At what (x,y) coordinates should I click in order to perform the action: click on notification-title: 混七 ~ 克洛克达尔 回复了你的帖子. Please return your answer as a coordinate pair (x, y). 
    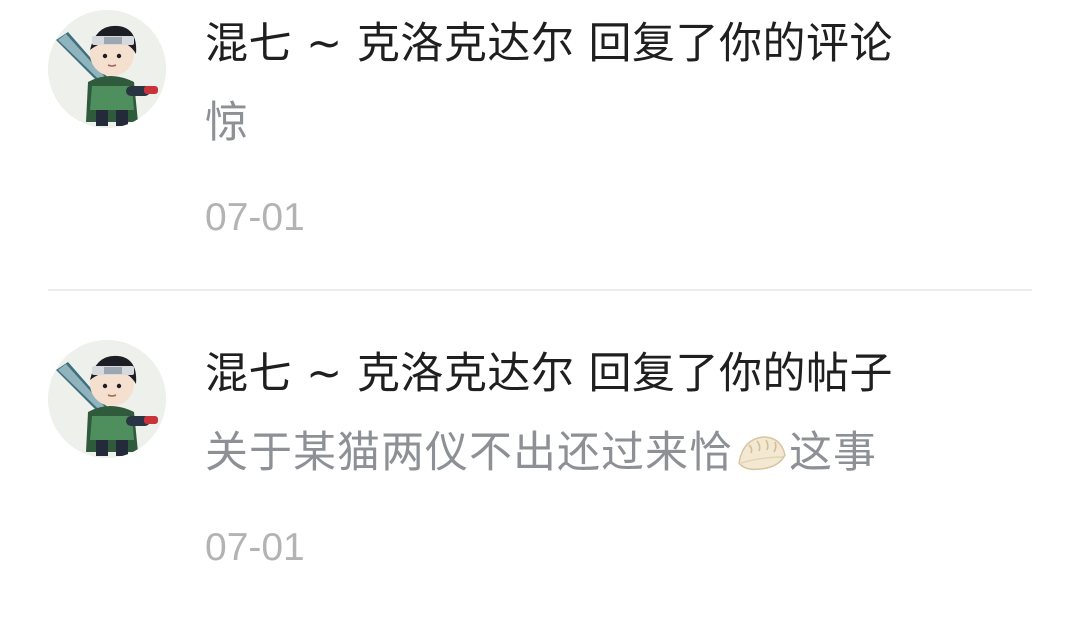
    Looking at the image, I should click on (549, 374).